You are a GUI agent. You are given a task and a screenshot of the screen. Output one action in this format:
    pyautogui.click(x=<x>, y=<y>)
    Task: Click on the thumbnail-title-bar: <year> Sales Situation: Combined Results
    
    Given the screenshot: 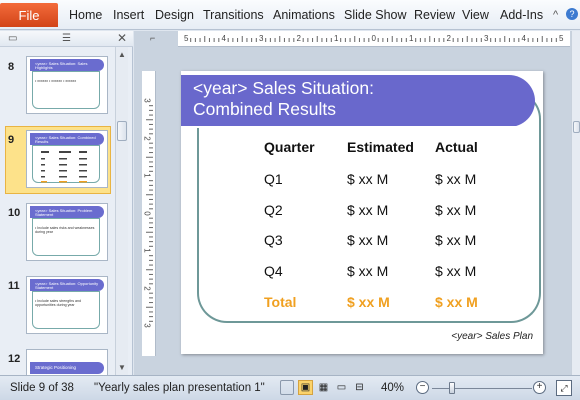 What is the action you would take?
    pyautogui.click(x=67, y=139)
    